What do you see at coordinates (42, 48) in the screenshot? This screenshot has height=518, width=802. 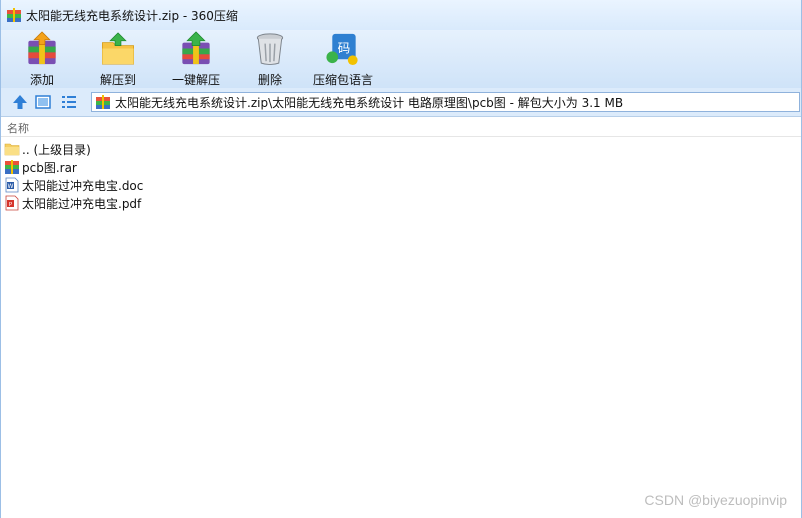 I see `add-archive-icon` at bounding box center [42, 48].